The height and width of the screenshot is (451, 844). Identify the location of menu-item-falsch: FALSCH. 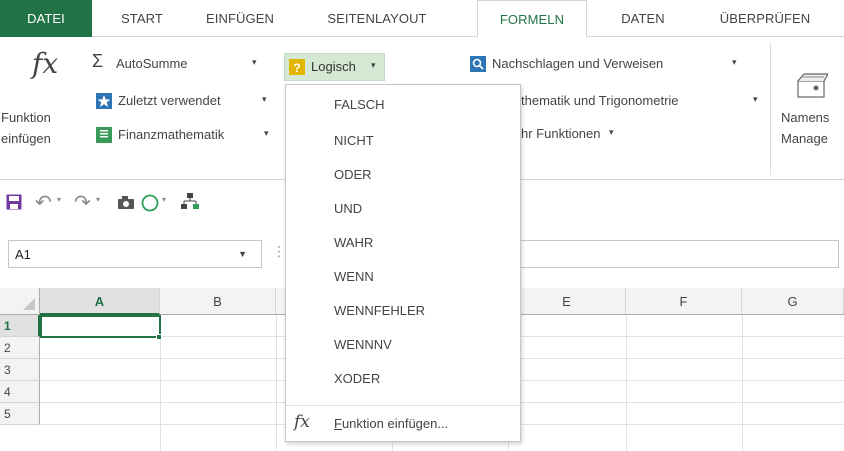
(403, 105).